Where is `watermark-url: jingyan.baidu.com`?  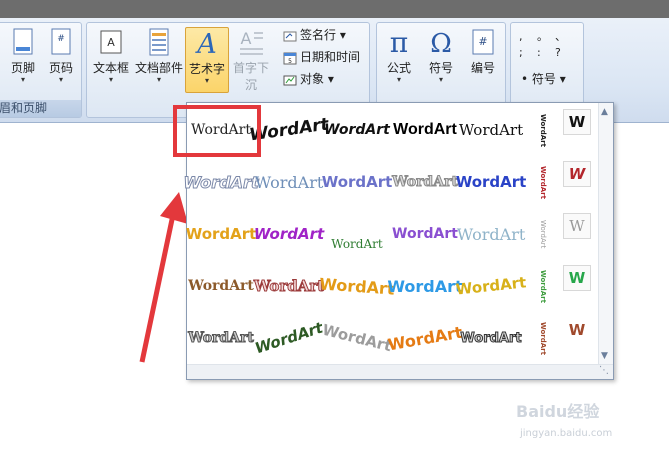 watermark-url: jingyan.baidu.com is located at coordinates (566, 433).